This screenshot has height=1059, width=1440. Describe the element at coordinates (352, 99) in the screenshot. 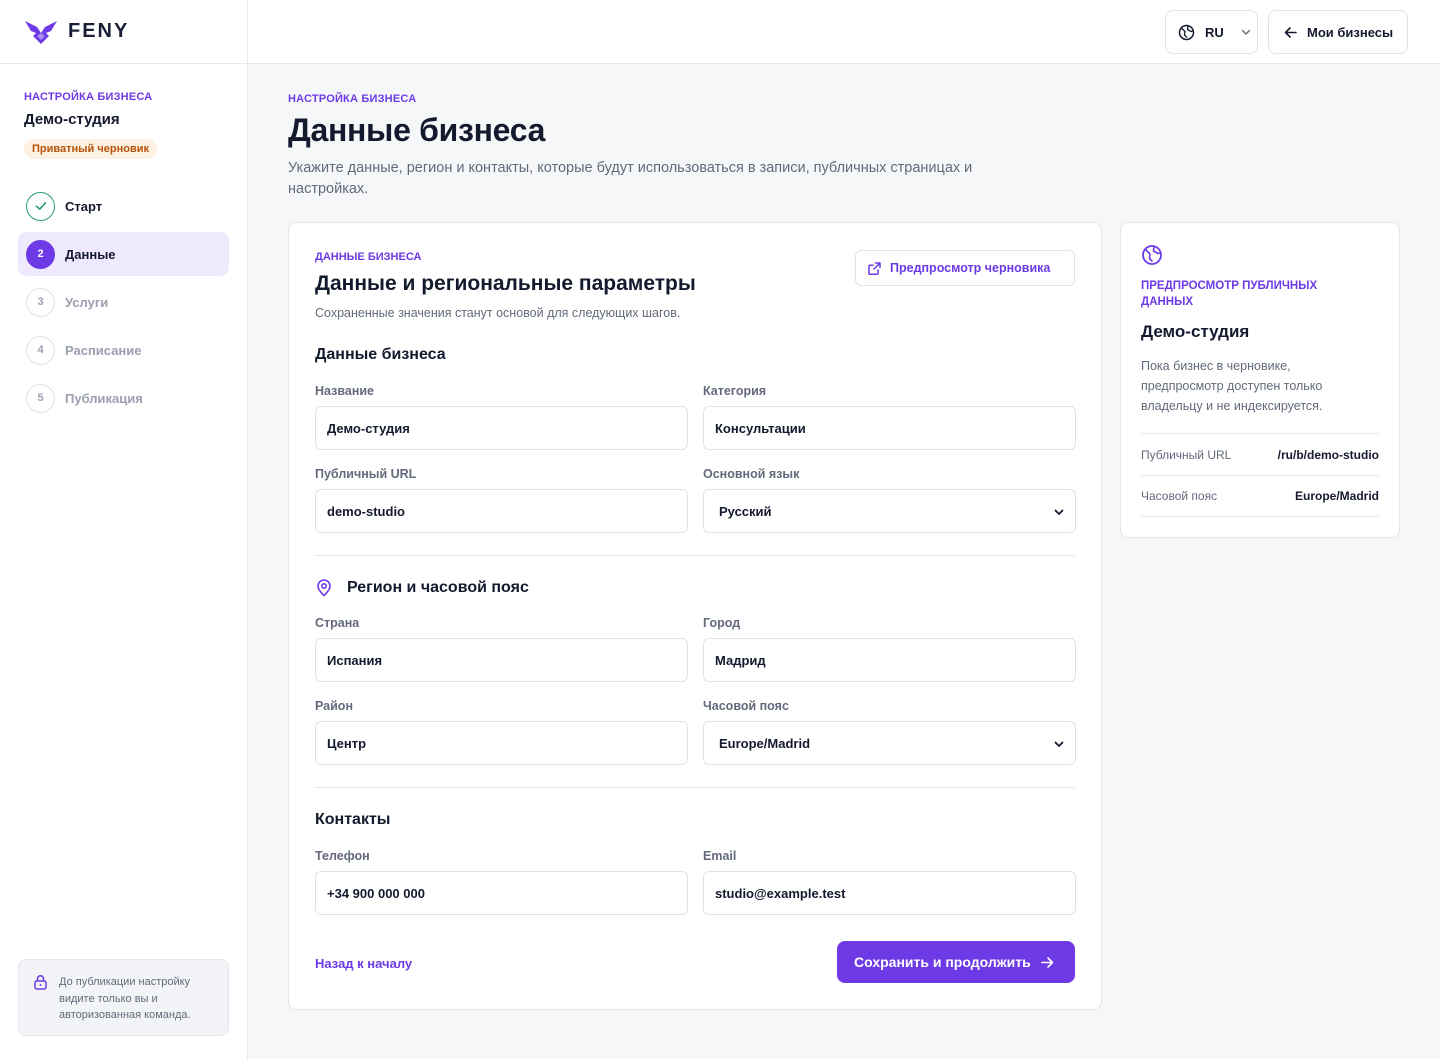

I see `page-eyebrow: НАСТРОЙКА БИЗНЕСА` at that location.